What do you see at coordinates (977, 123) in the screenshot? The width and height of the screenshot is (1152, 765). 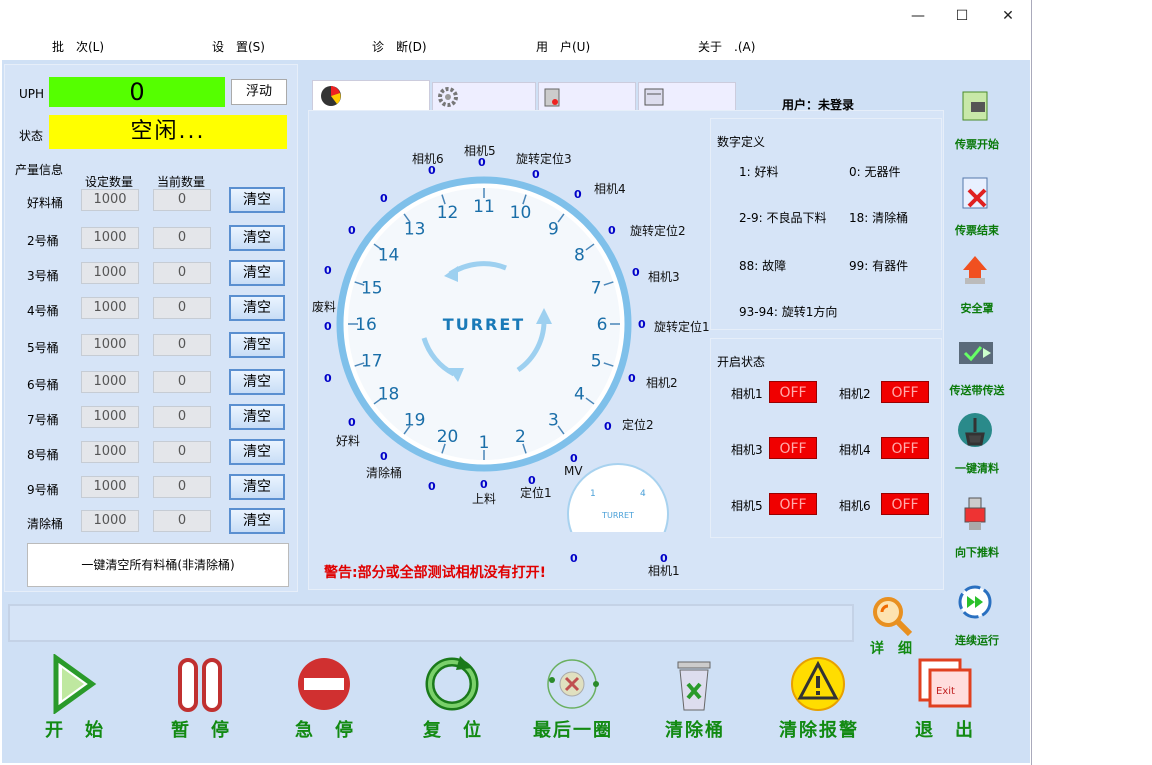 I see `ticket-start-button: 传票开始` at bounding box center [977, 123].